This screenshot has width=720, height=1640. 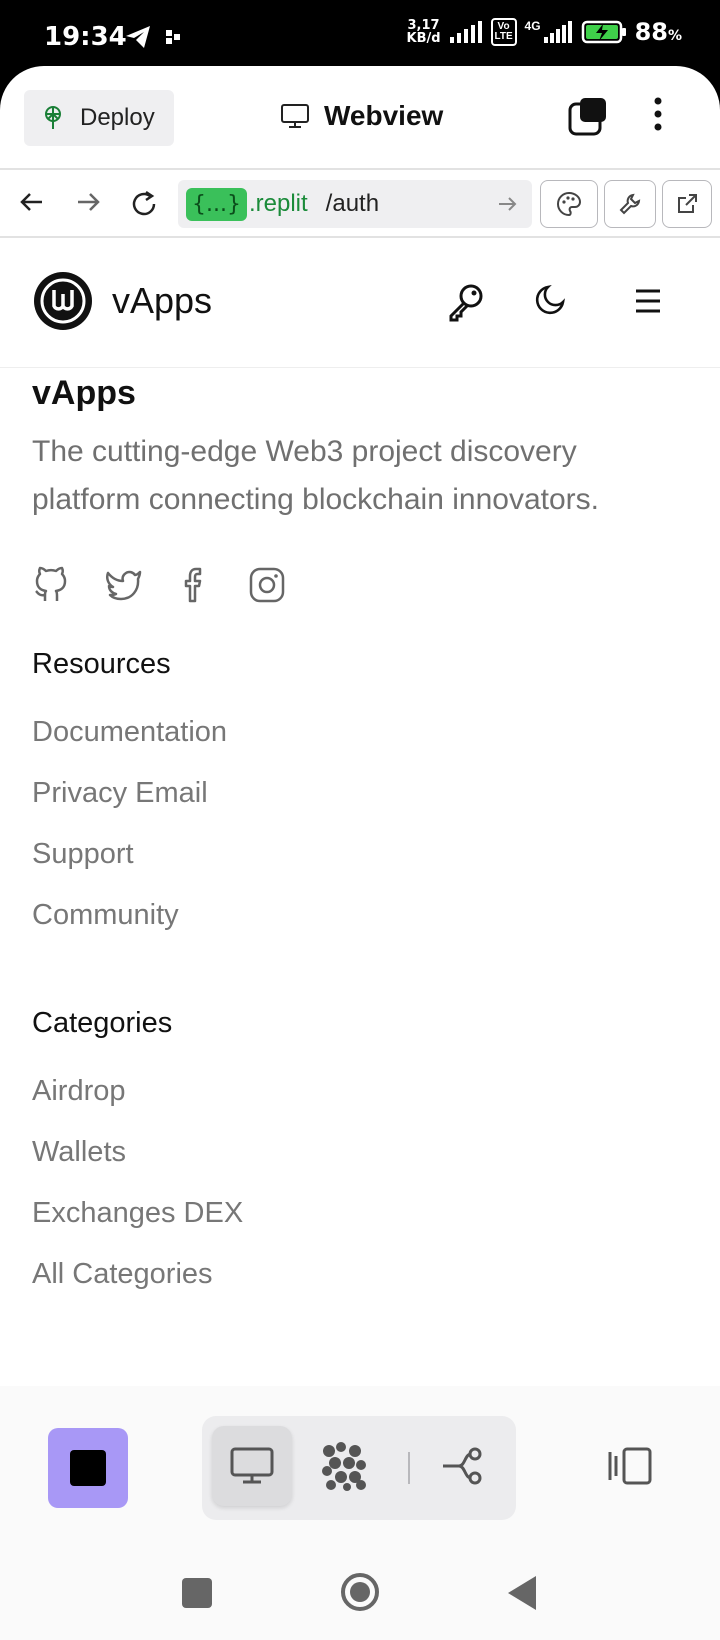 I want to click on resources-title: Resources, so click(x=101, y=664).